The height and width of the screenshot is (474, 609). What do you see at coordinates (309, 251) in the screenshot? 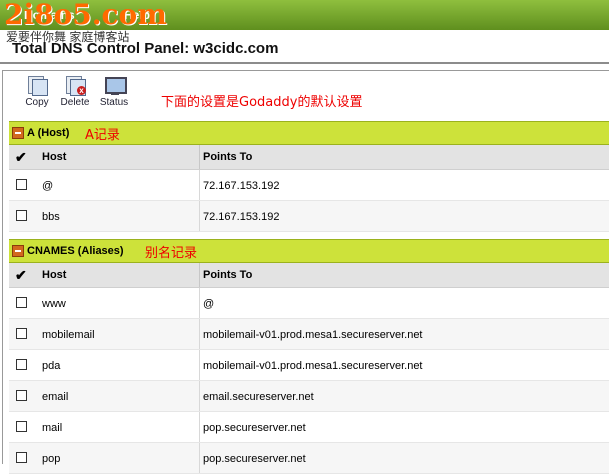
I see `cname-header: CNAMES (Aliases) 别名记录` at bounding box center [309, 251].